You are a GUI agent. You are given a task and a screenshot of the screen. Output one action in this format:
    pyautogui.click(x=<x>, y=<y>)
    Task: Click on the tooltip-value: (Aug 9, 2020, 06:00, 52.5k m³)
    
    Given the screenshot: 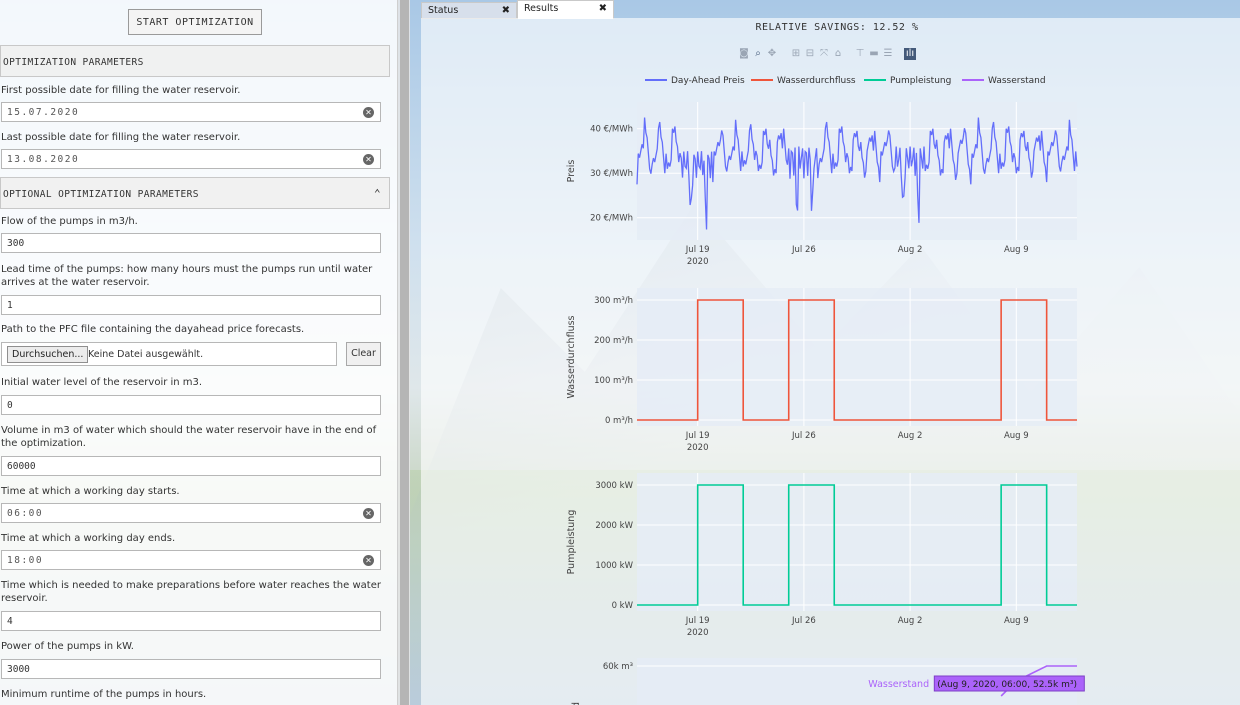 What is the action you would take?
    pyautogui.click(x=1007, y=685)
    